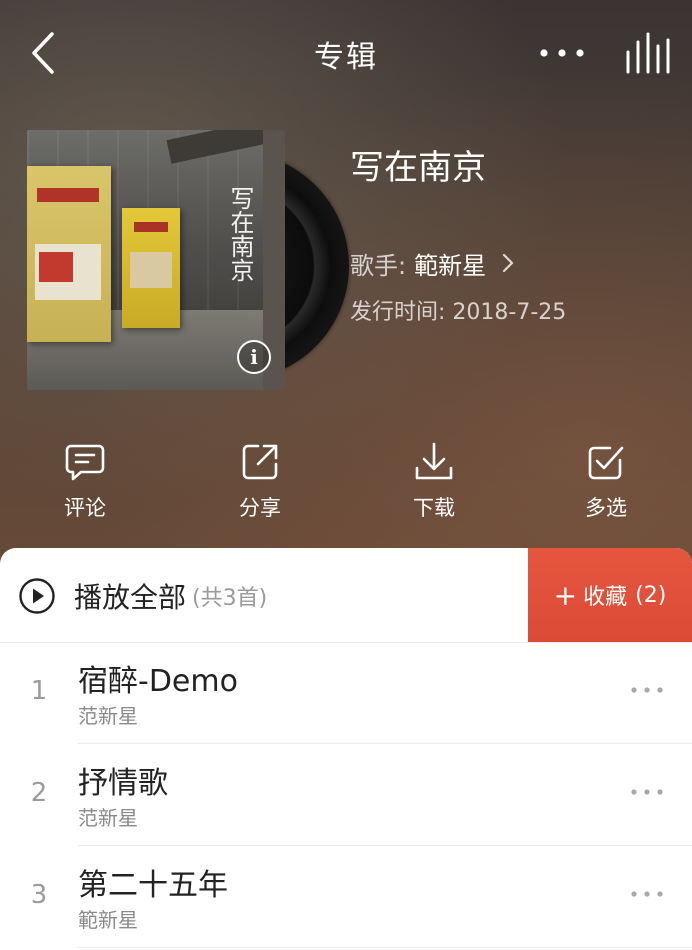 The width and height of the screenshot is (692, 950). I want to click on now-playing-button, so click(647, 53).